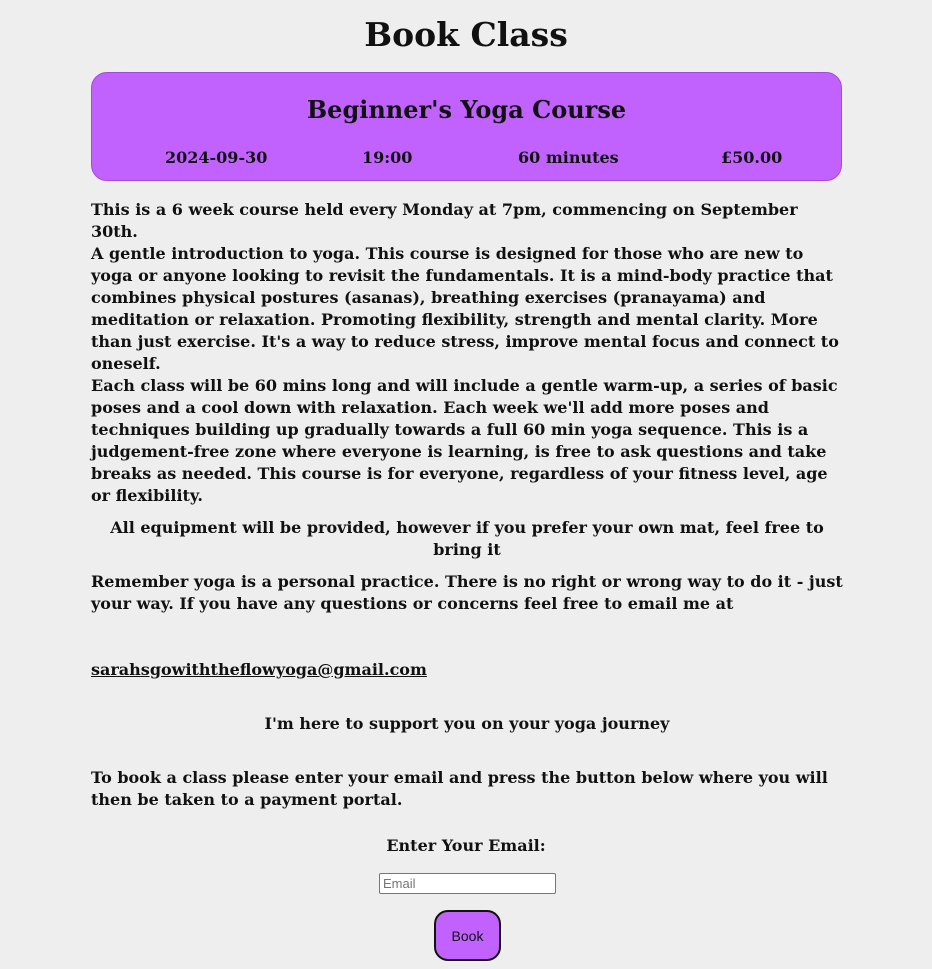 This screenshot has width=932, height=969. What do you see at coordinates (752, 157) in the screenshot?
I see `class-price: £50.00` at bounding box center [752, 157].